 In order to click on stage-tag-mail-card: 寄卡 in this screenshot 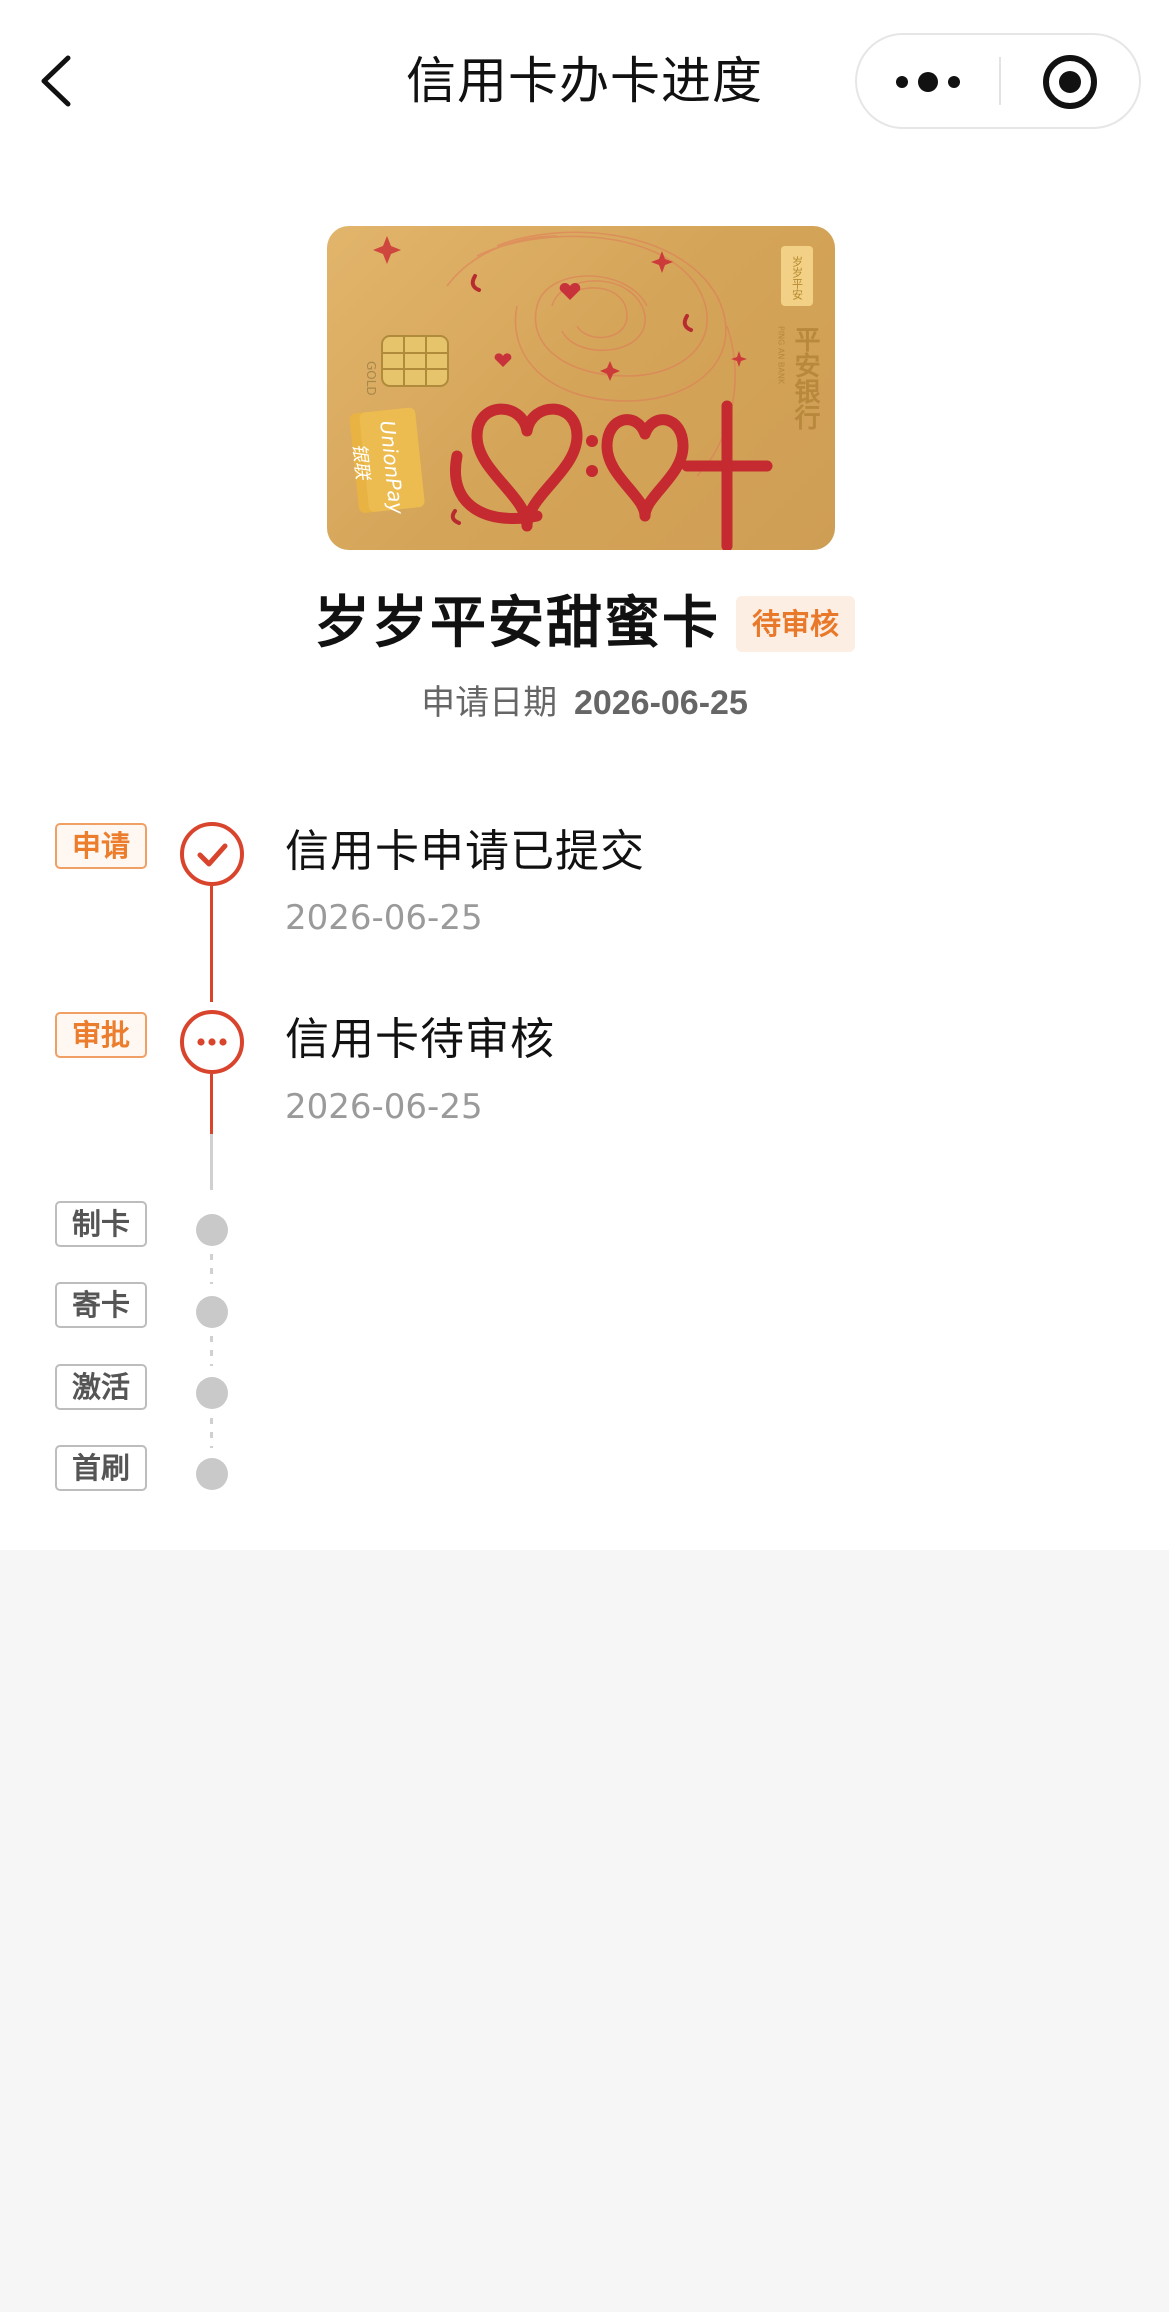, I will do `click(101, 1305)`.